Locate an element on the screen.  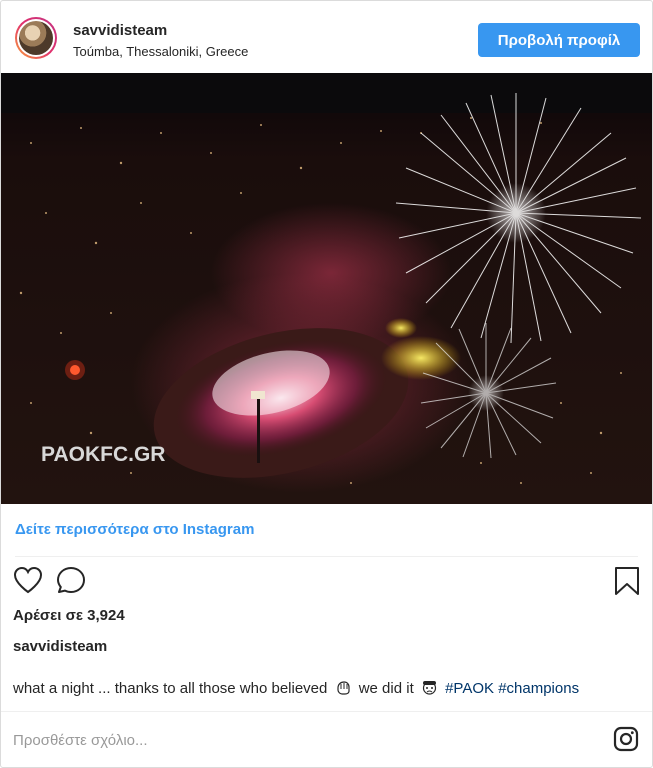
avatar is located at coordinates (36, 38).